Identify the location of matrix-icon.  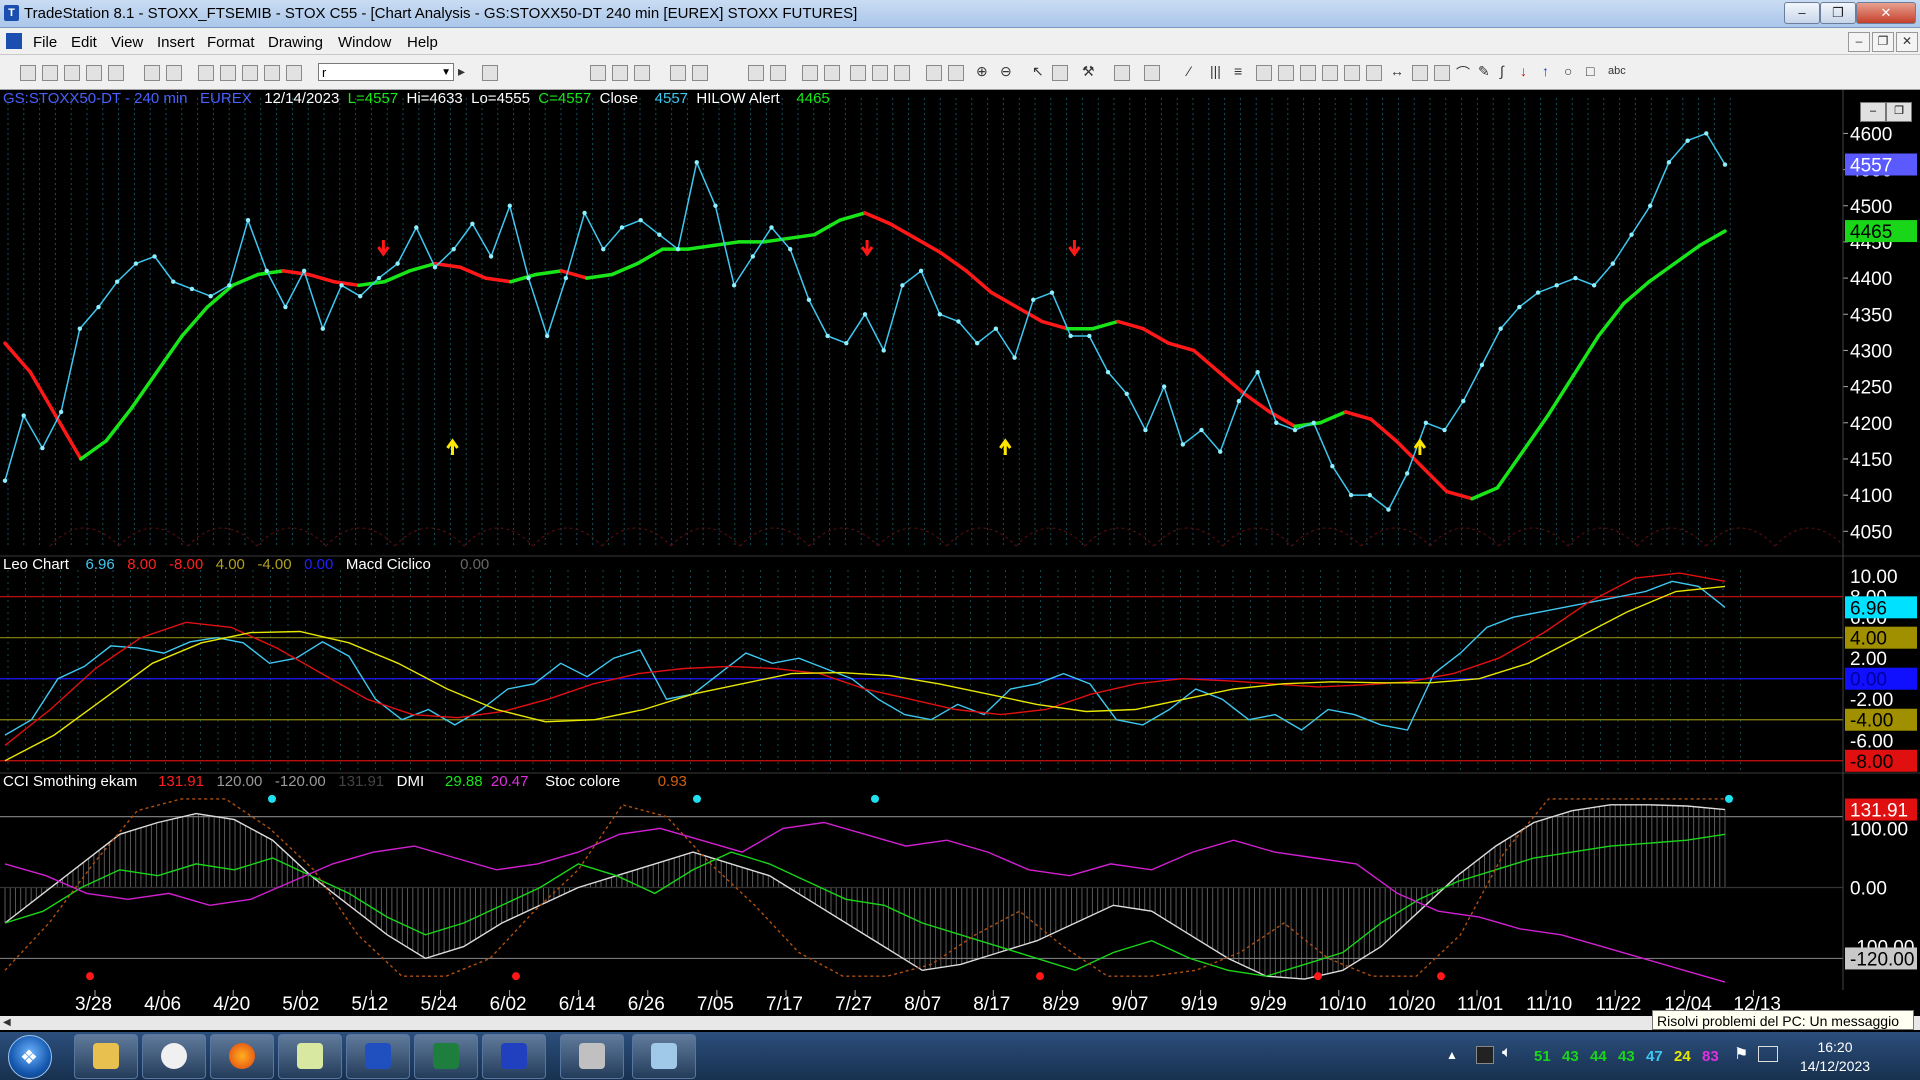
(858, 73).